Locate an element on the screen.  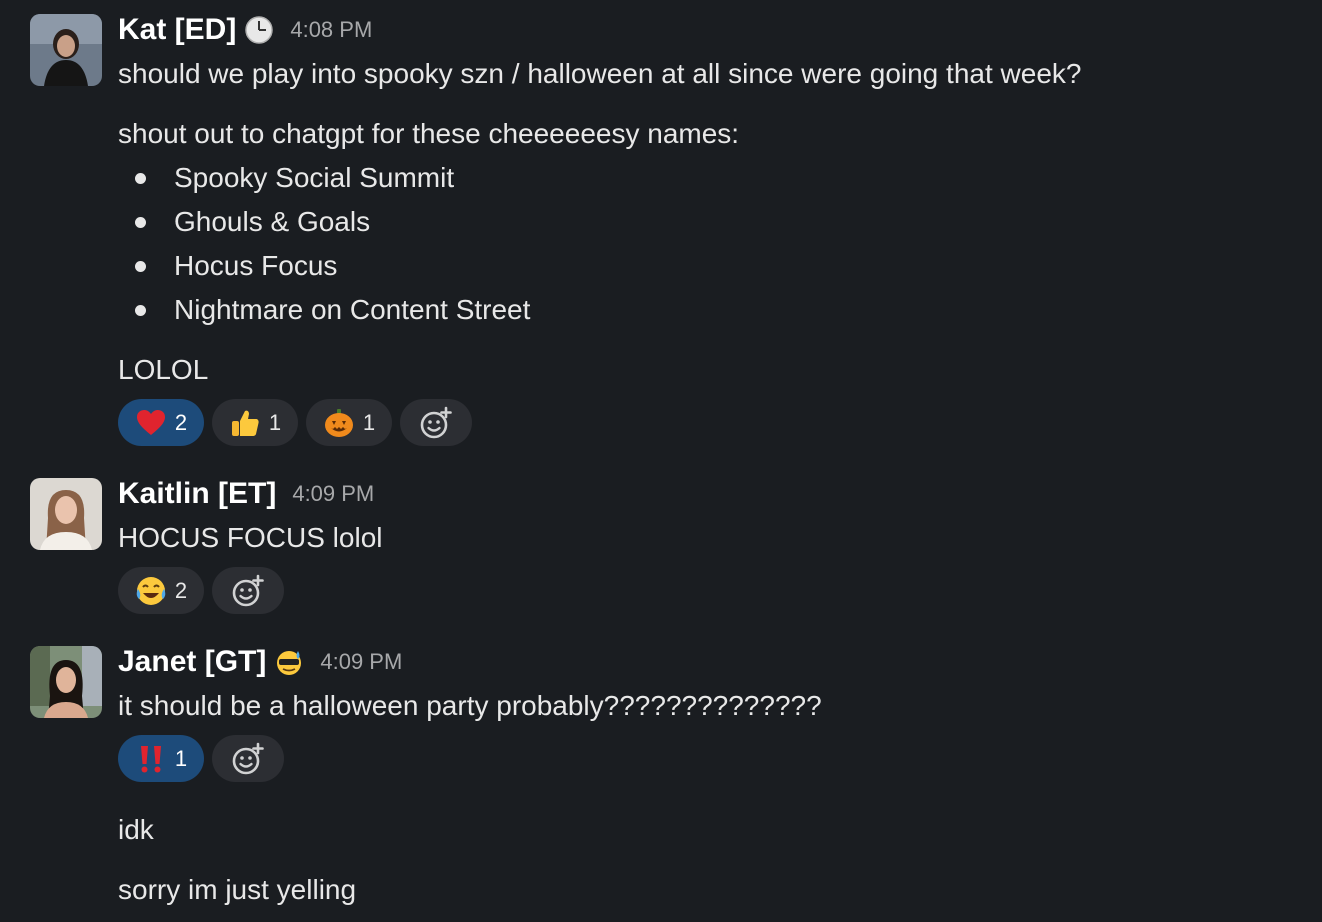
list-item: Hocus Focus is located at coordinates (227, 266).